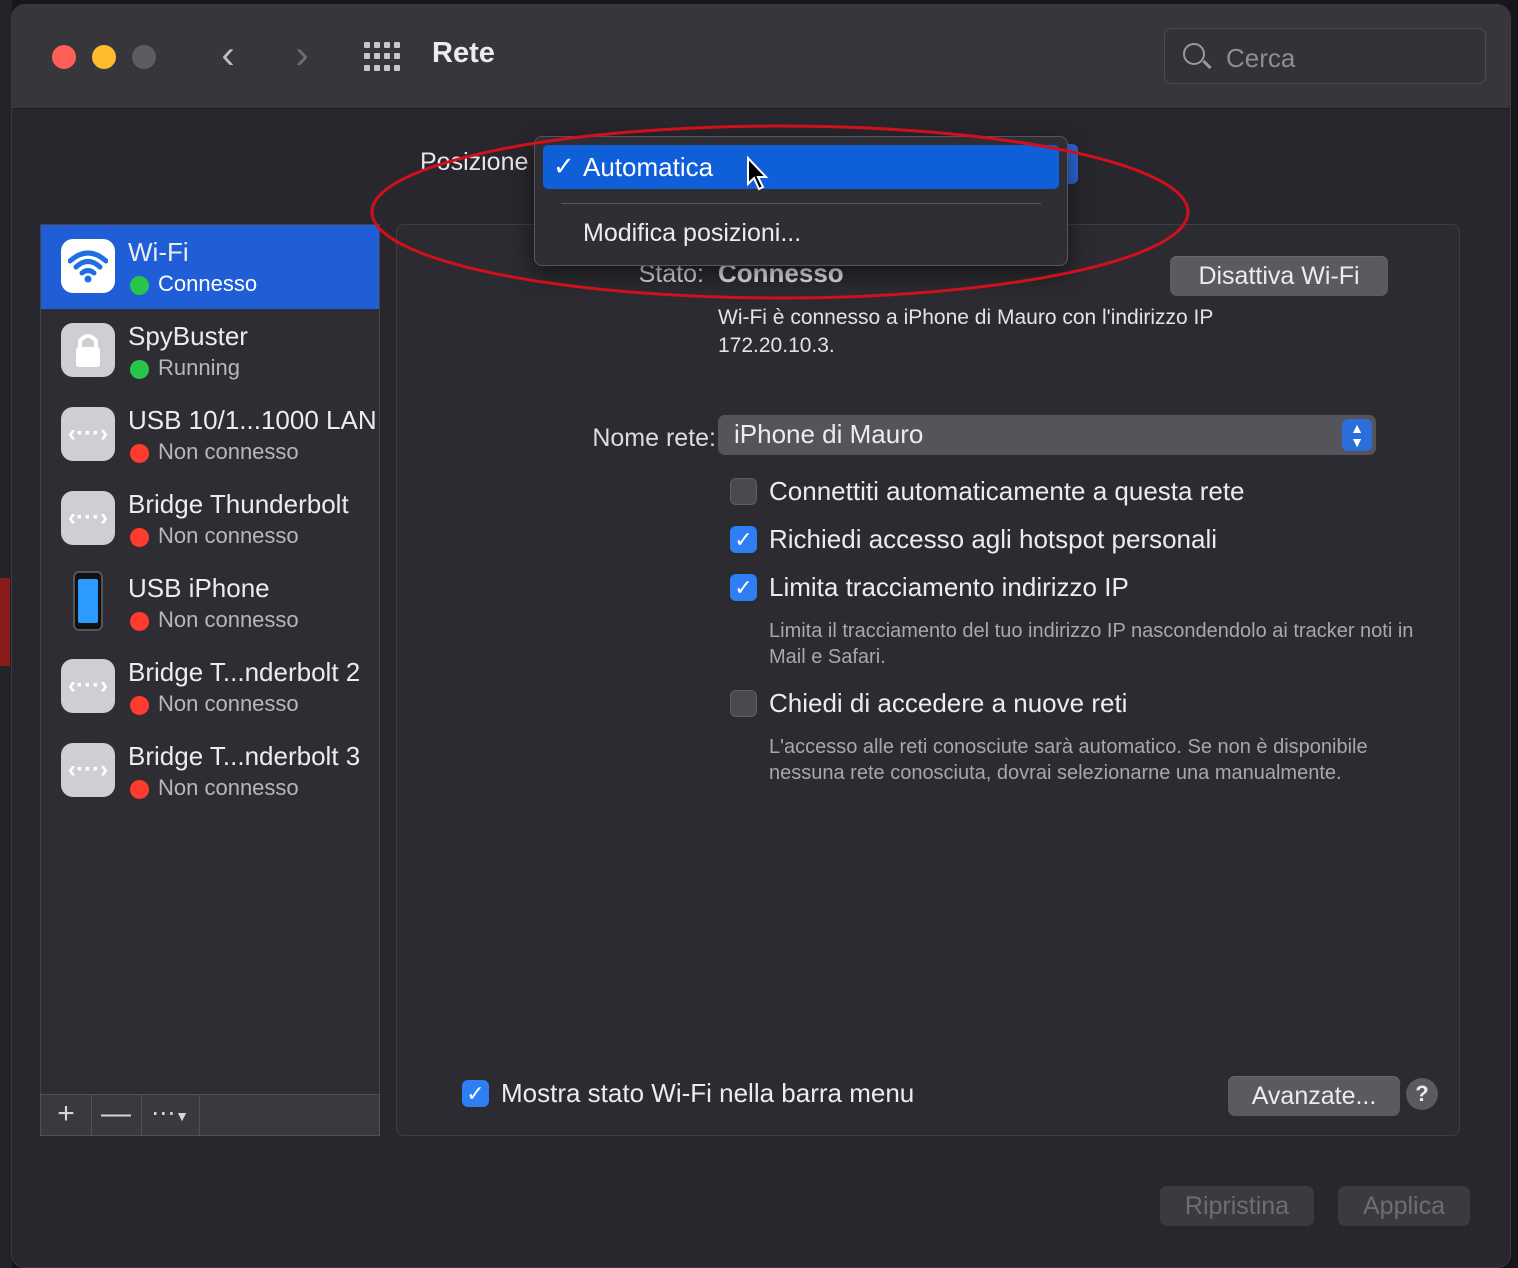 The width and height of the screenshot is (1518, 1268). Describe the element at coordinates (244, 672) in the screenshot. I see `service-name: Bridge T...nderbolt 2` at that location.